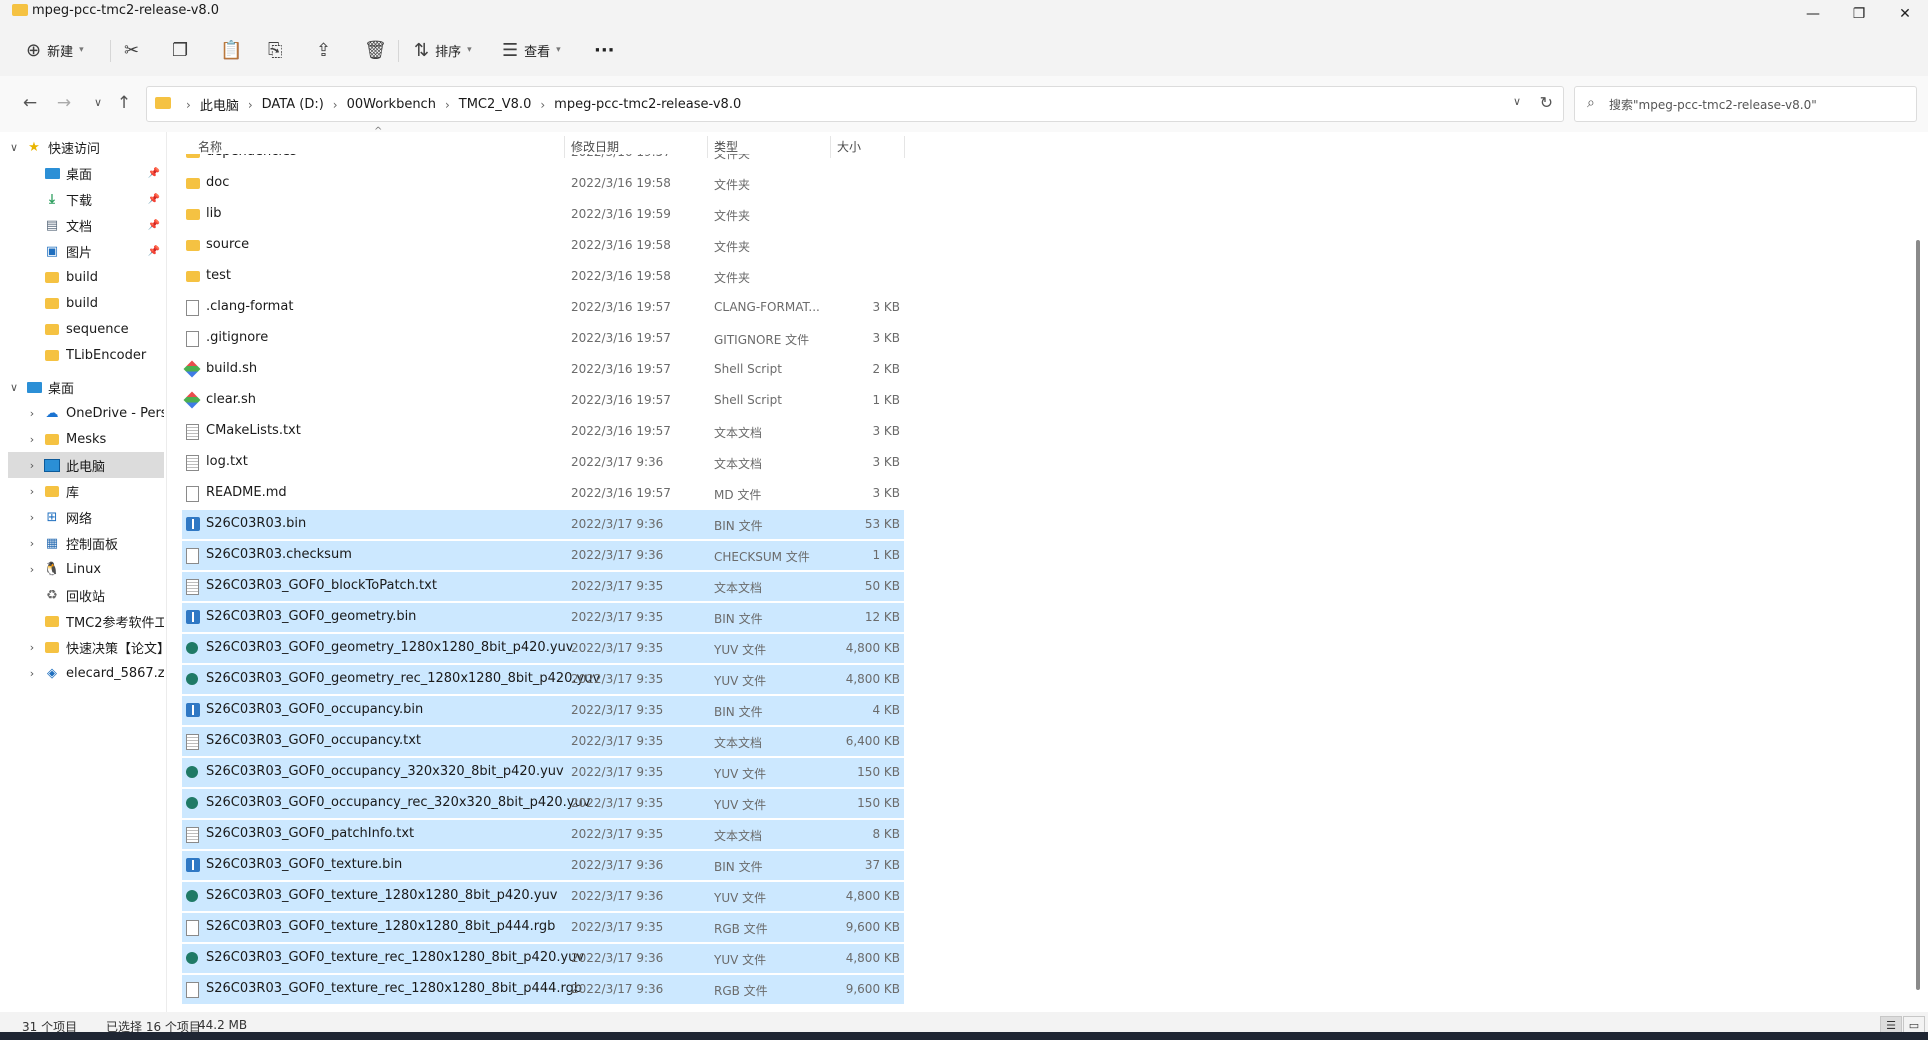  What do you see at coordinates (886, 431) in the screenshot?
I see `file-size: 3 KB` at bounding box center [886, 431].